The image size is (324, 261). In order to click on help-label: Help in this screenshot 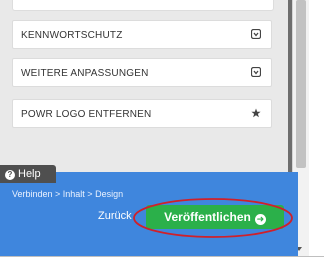, I will do `click(29, 174)`.